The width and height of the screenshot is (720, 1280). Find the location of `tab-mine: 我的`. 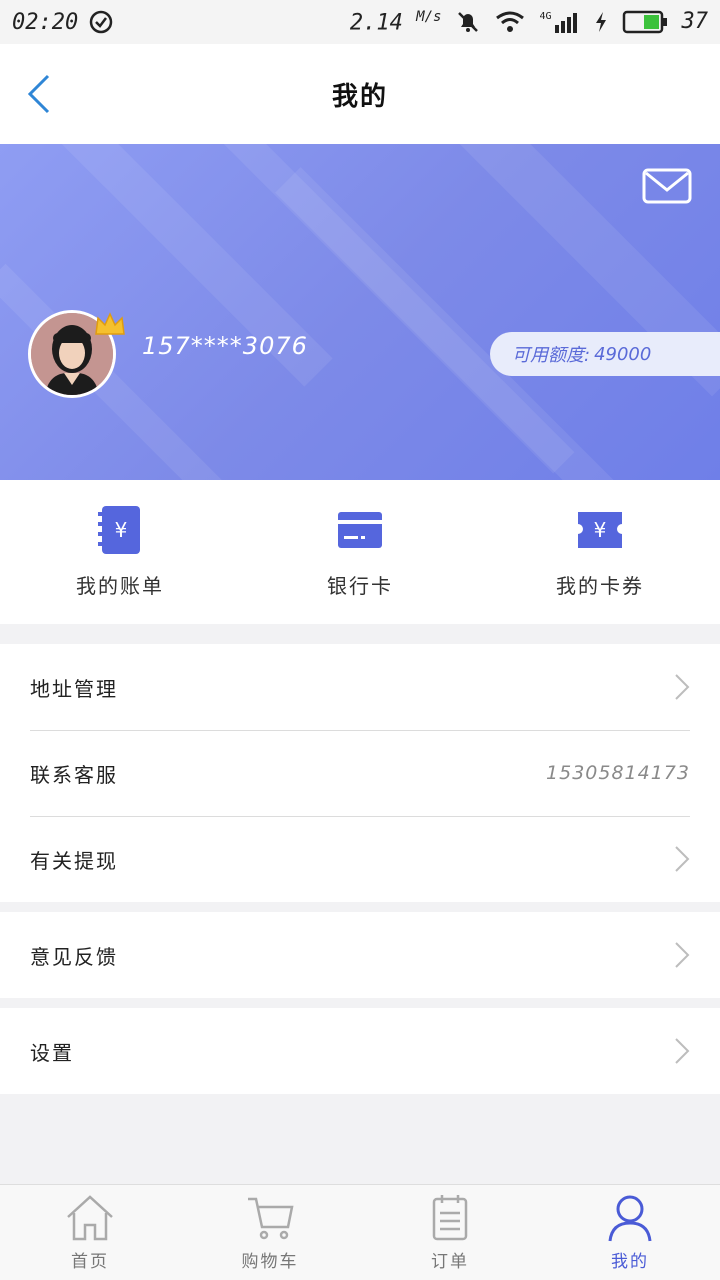

tab-mine: 我的 is located at coordinates (630, 1232).